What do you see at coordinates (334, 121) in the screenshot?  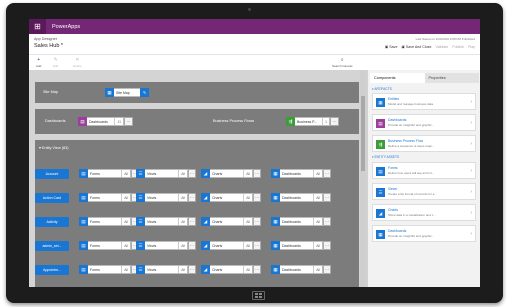 I see `bpf-menu-button: ⋯` at bounding box center [334, 121].